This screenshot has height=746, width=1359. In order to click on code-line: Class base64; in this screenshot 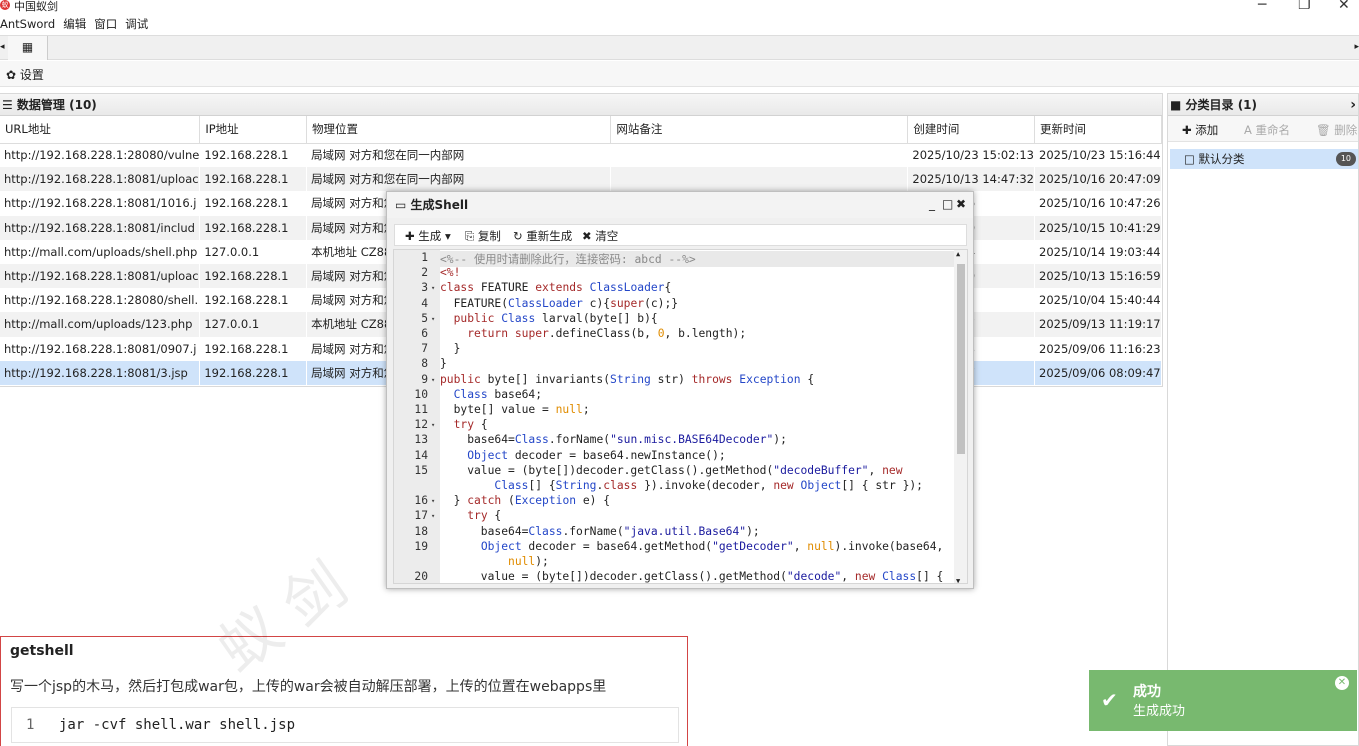, I will do `click(498, 394)`.